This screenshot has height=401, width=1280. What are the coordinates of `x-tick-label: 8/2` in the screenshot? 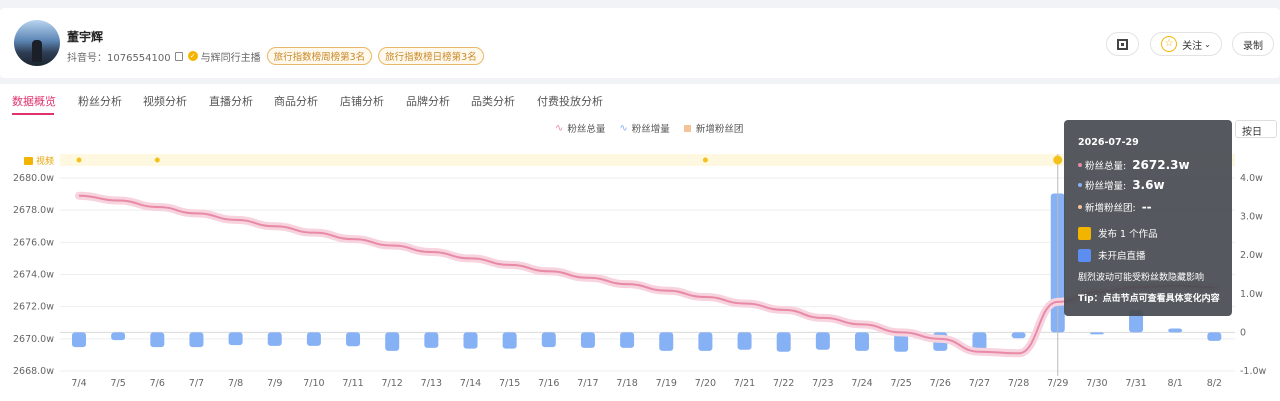 It's located at (1214, 383).